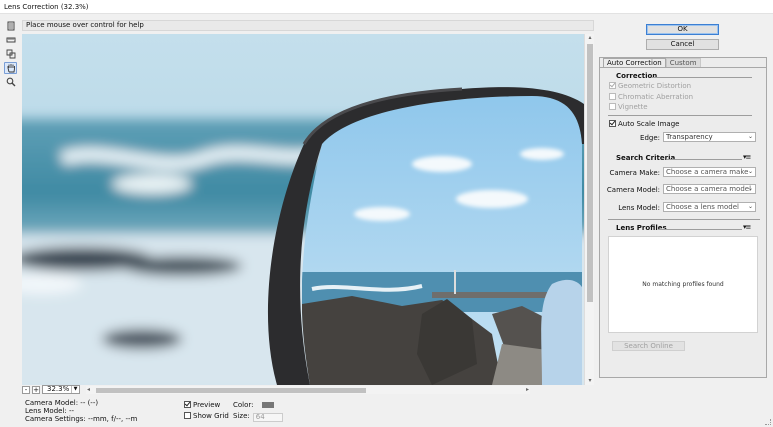 Image resolution: width=773 pixels, height=427 pixels. I want to click on zoom-level-value: 32.3%, so click(58, 389).